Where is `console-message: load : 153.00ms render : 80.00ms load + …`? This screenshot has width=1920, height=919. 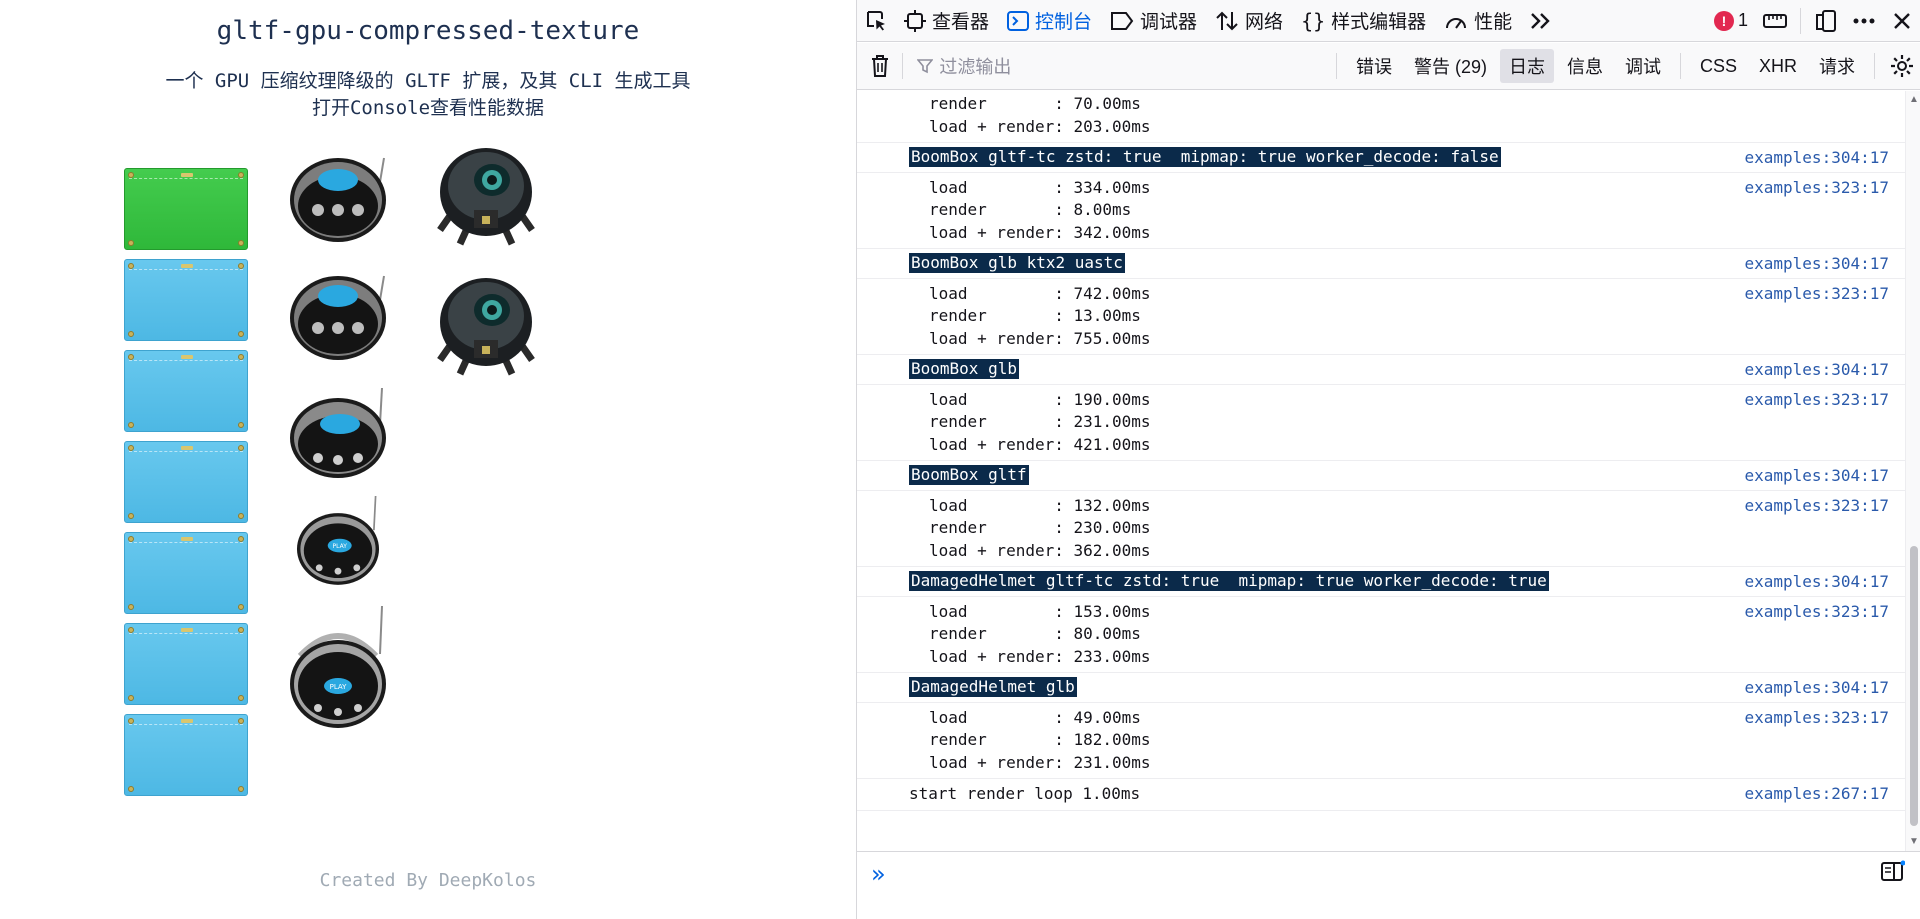
console-message: load : 153.00ms render : 80.00ms load + … is located at coordinates (1381, 635).